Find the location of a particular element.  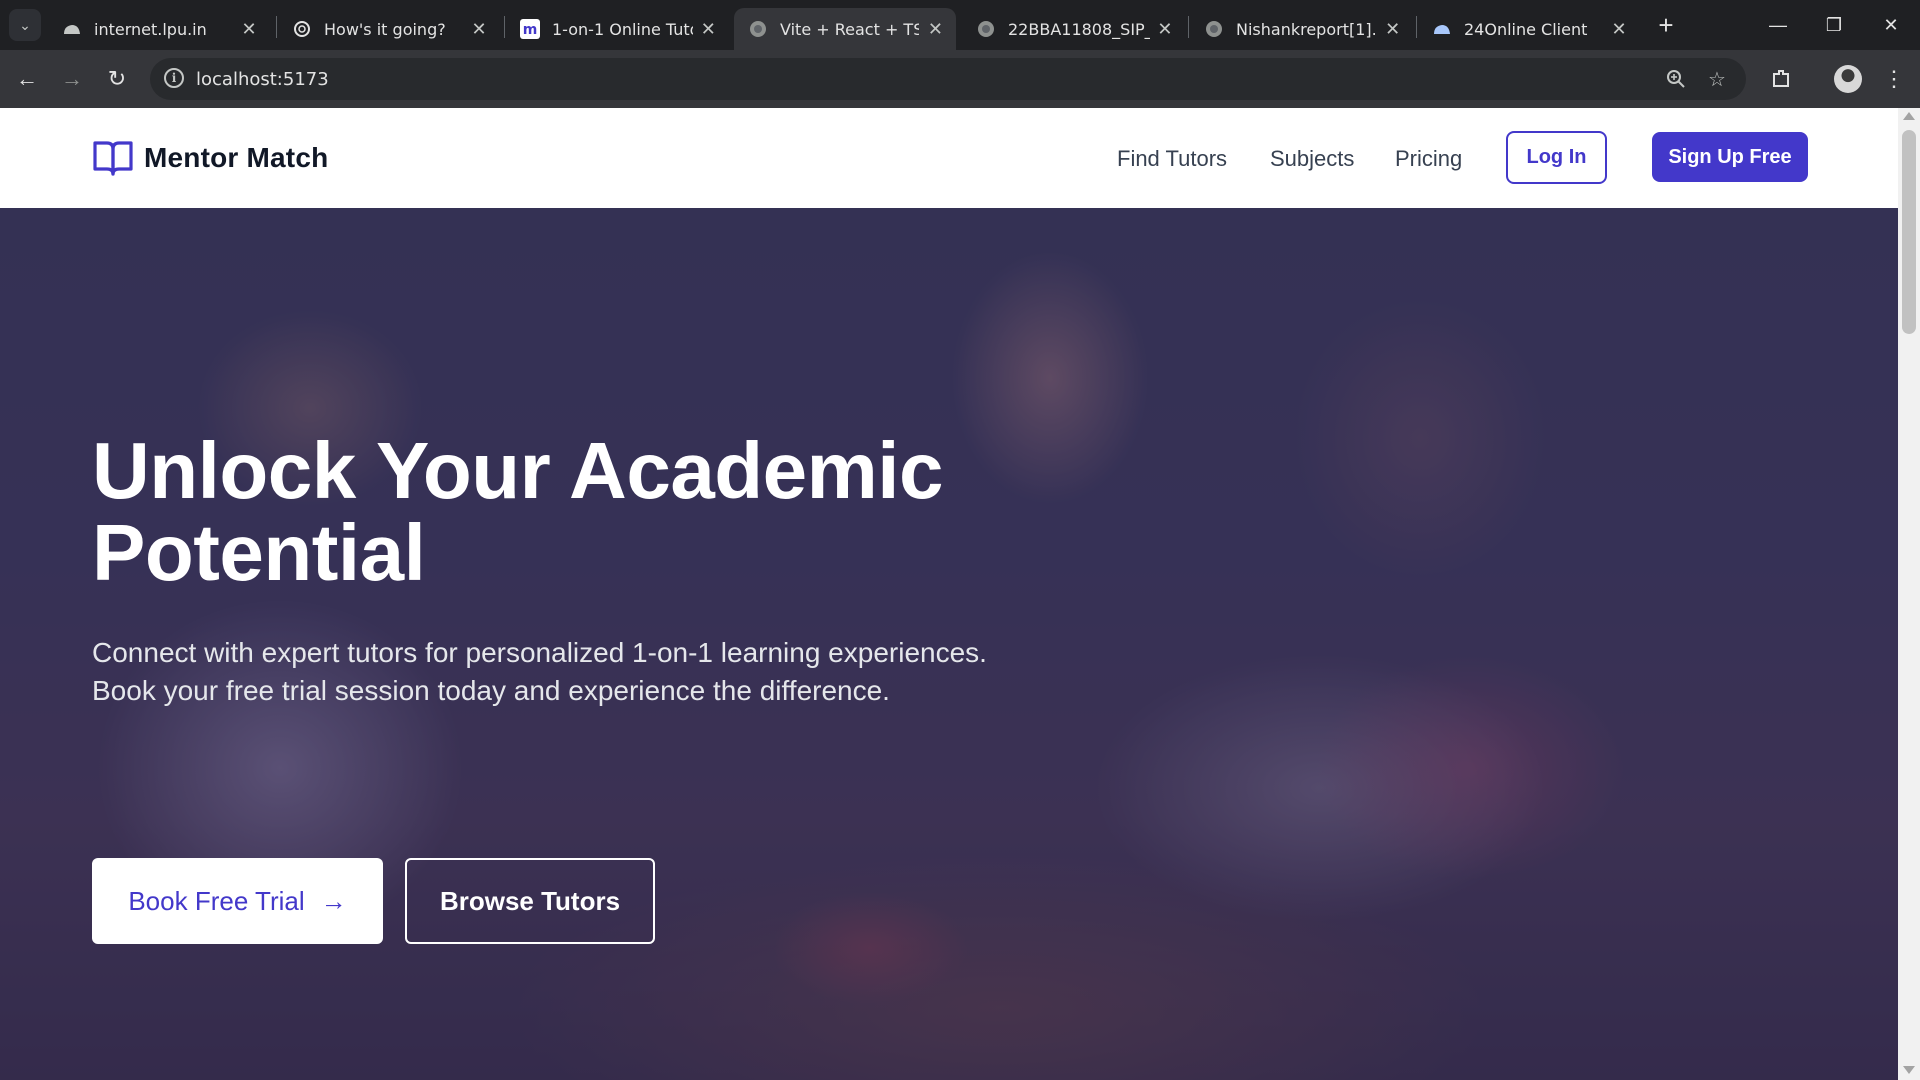

tab-title: Nishankreport[1].pdf is located at coordinates (1306, 29).